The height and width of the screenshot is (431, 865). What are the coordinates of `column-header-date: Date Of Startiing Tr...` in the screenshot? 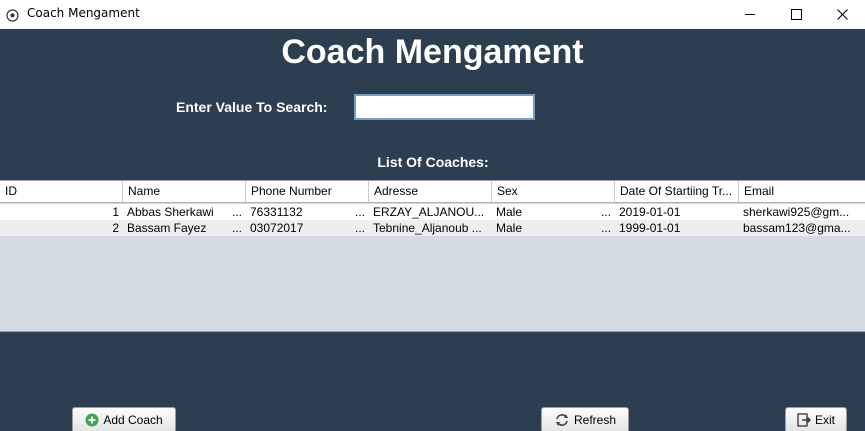 It's located at (677, 191).